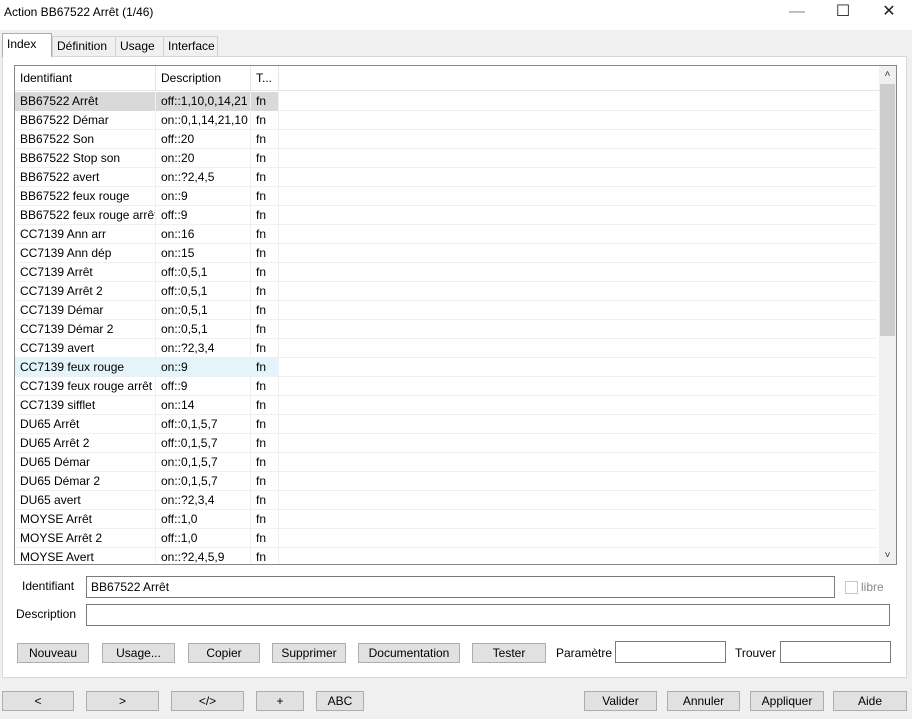 This screenshot has width=912, height=719. What do you see at coordinates (340, 701) in the screenshot?
I see `abc-button: ABC` at bounding box center [340, 701].